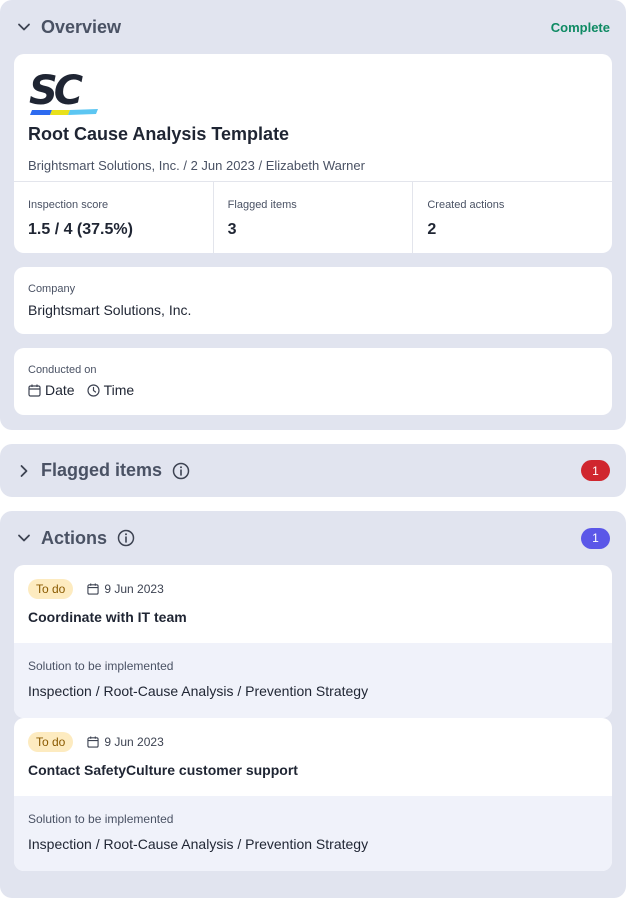  I want to click on date-field: Date, so click(51, 390).